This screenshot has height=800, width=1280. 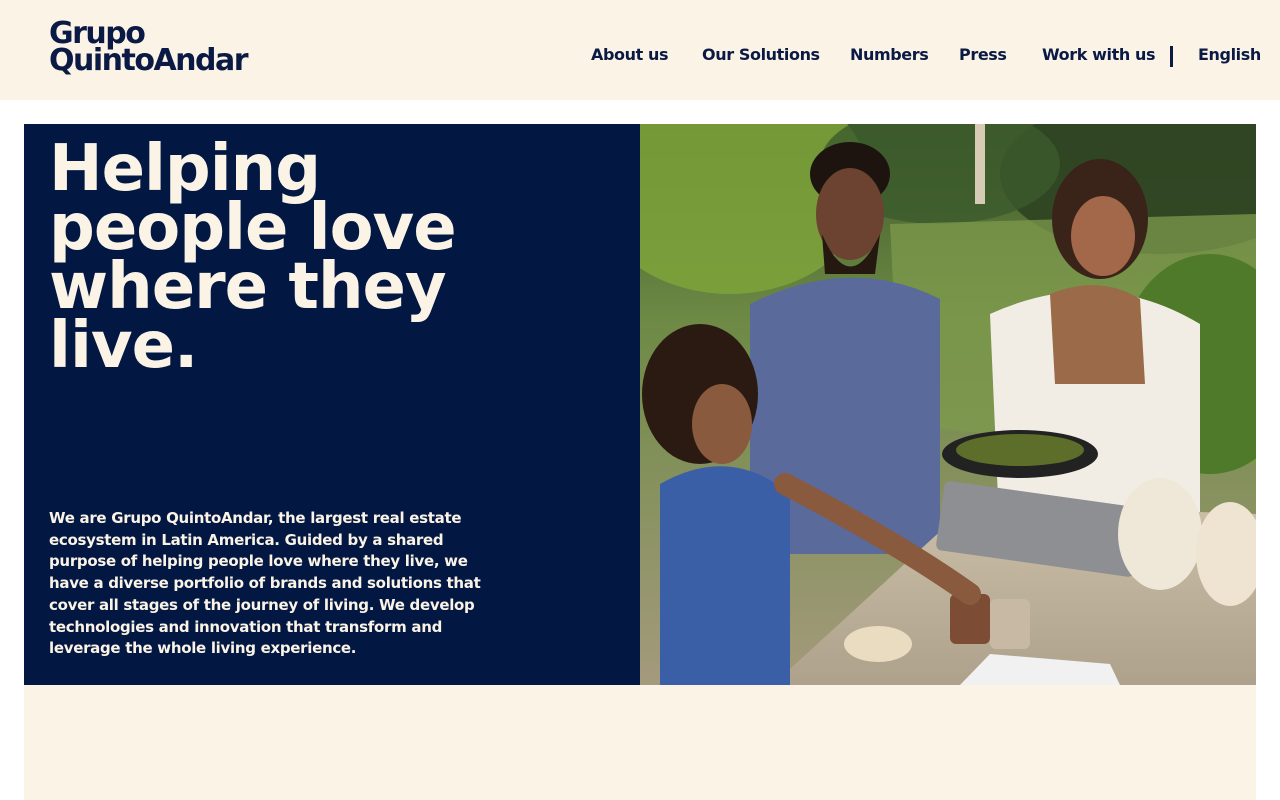 What do you see at coordinates (1229, 54) in the screenshot?
I see `language-selector: English` at bounding box center [1229, 54].